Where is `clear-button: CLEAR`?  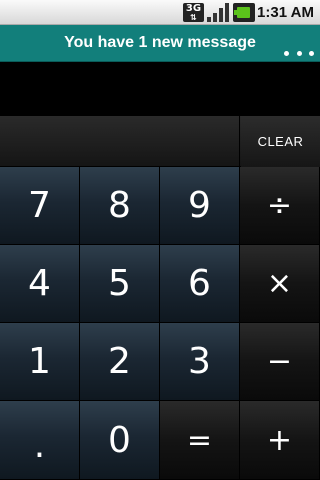 clear-button: CLEAR is located at coordinates (280, 141).